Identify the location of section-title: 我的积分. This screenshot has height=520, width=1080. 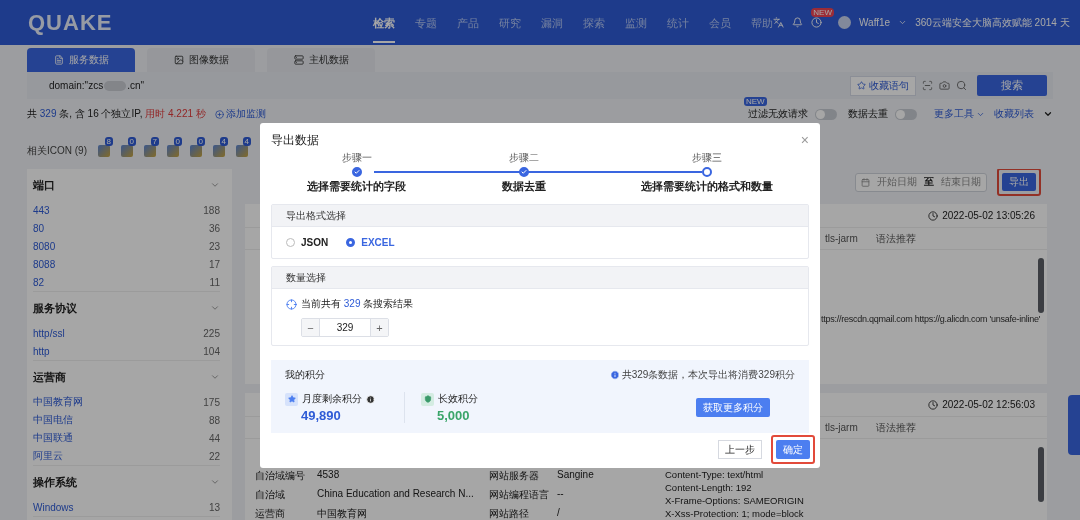
(305, 375).